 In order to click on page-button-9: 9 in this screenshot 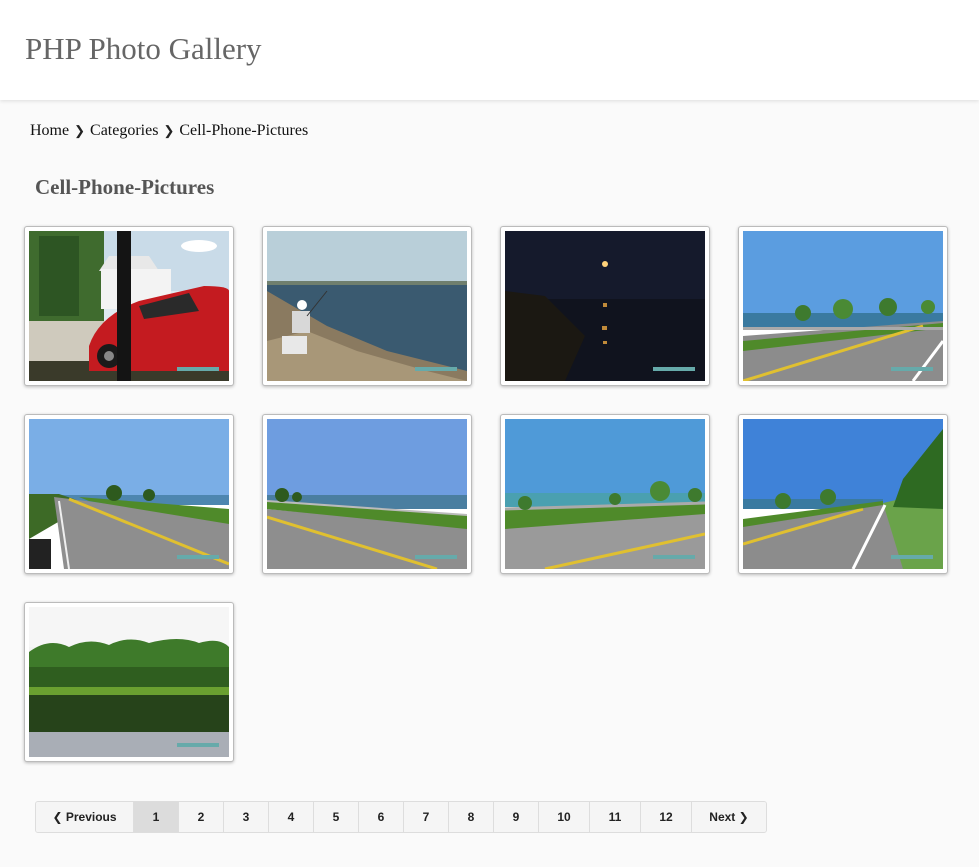, I will do `click(516, 817)`.